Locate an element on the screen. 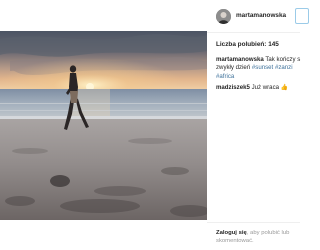 This screenshot has width=320, height=250. post-header: martamanowska is located at coordinates (258, 16).